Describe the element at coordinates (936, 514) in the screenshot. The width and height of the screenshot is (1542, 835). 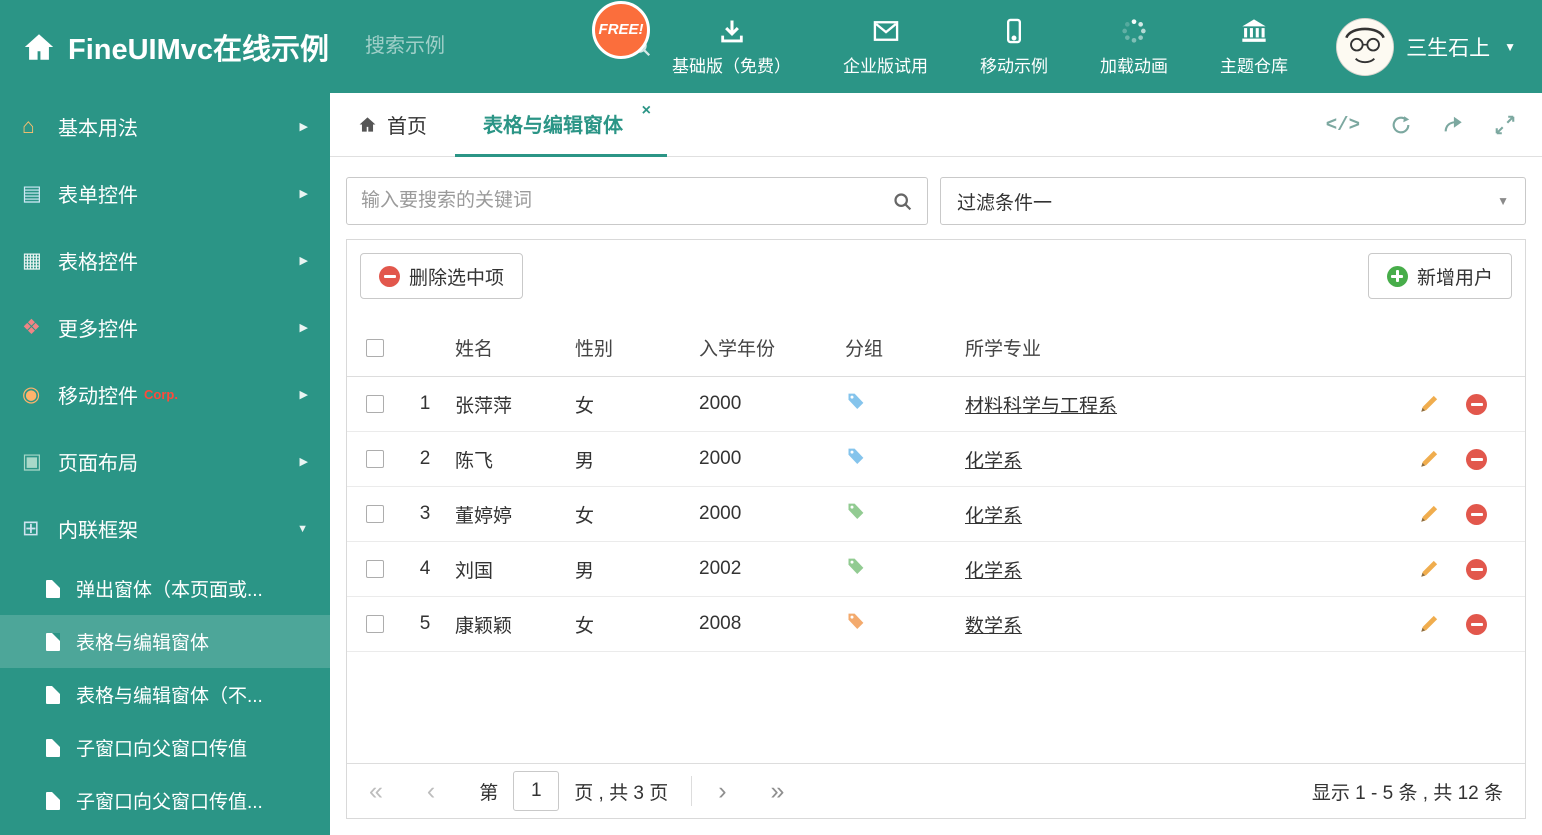
I see `table-row: 3 董婷婷 女 2000 化学系` at that location.